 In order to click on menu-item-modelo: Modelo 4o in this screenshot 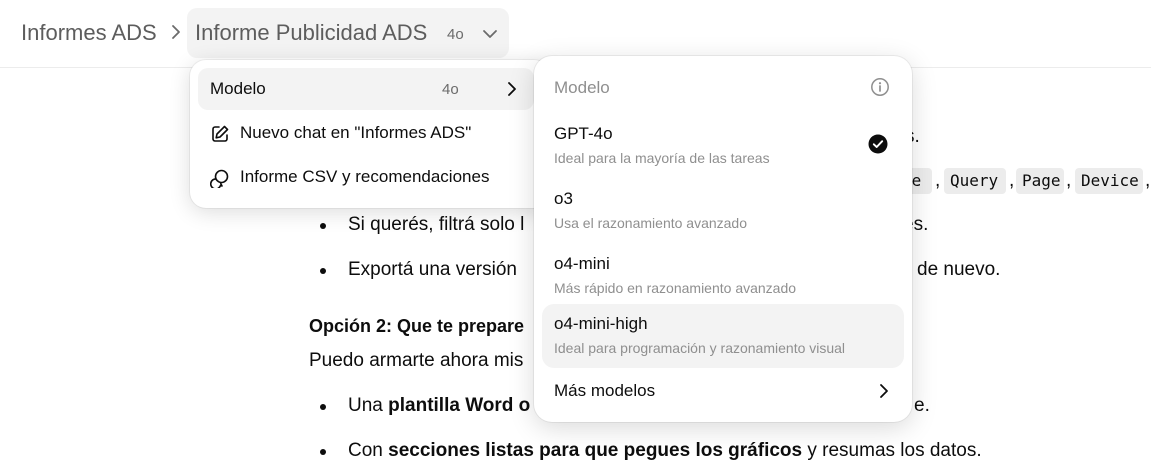, I will do `click(366, 89)`.